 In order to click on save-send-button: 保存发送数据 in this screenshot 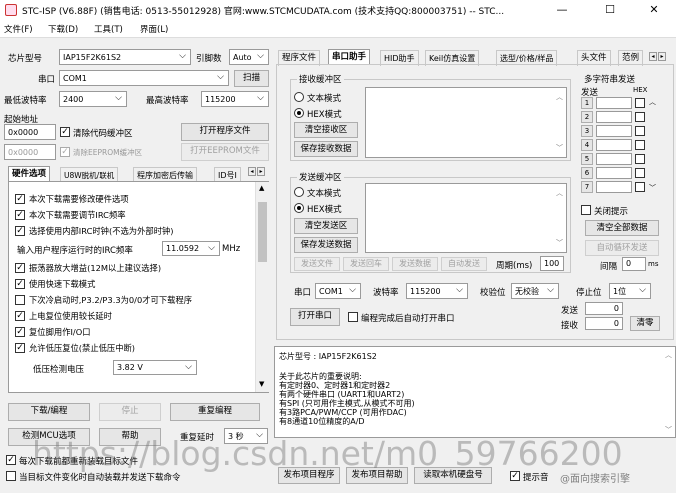, I will do `click(326, 245)`.